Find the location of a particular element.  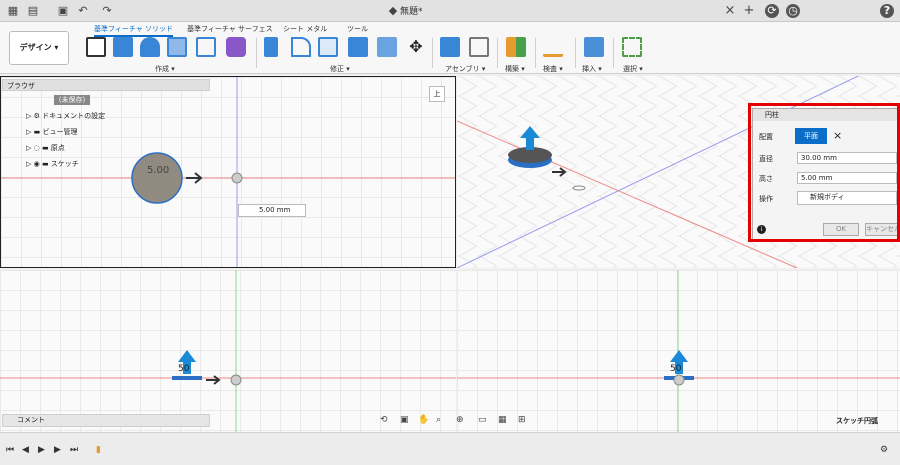

timeline-settings-icon: ⚙ is located at coordinates (884, 450).